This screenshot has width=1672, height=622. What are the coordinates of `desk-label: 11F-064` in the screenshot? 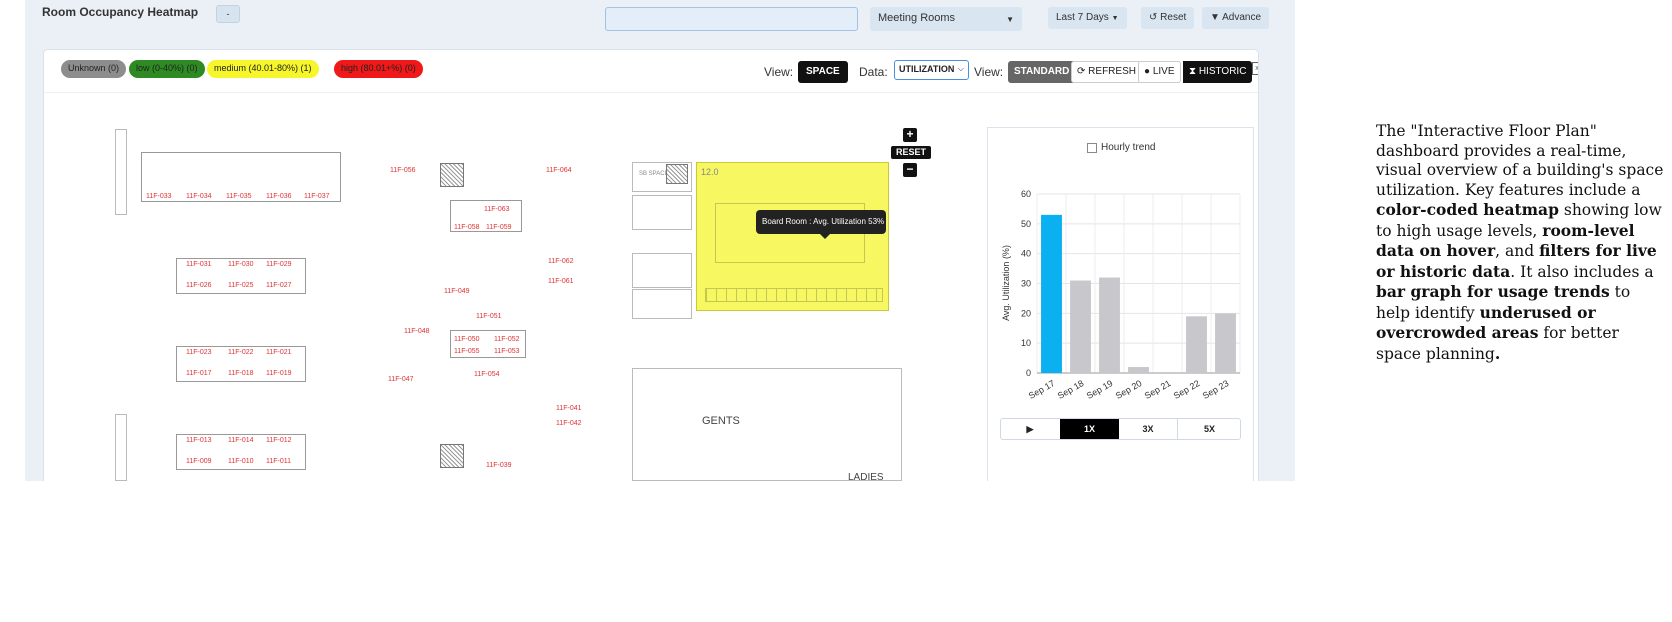 It's located at (559, 170).